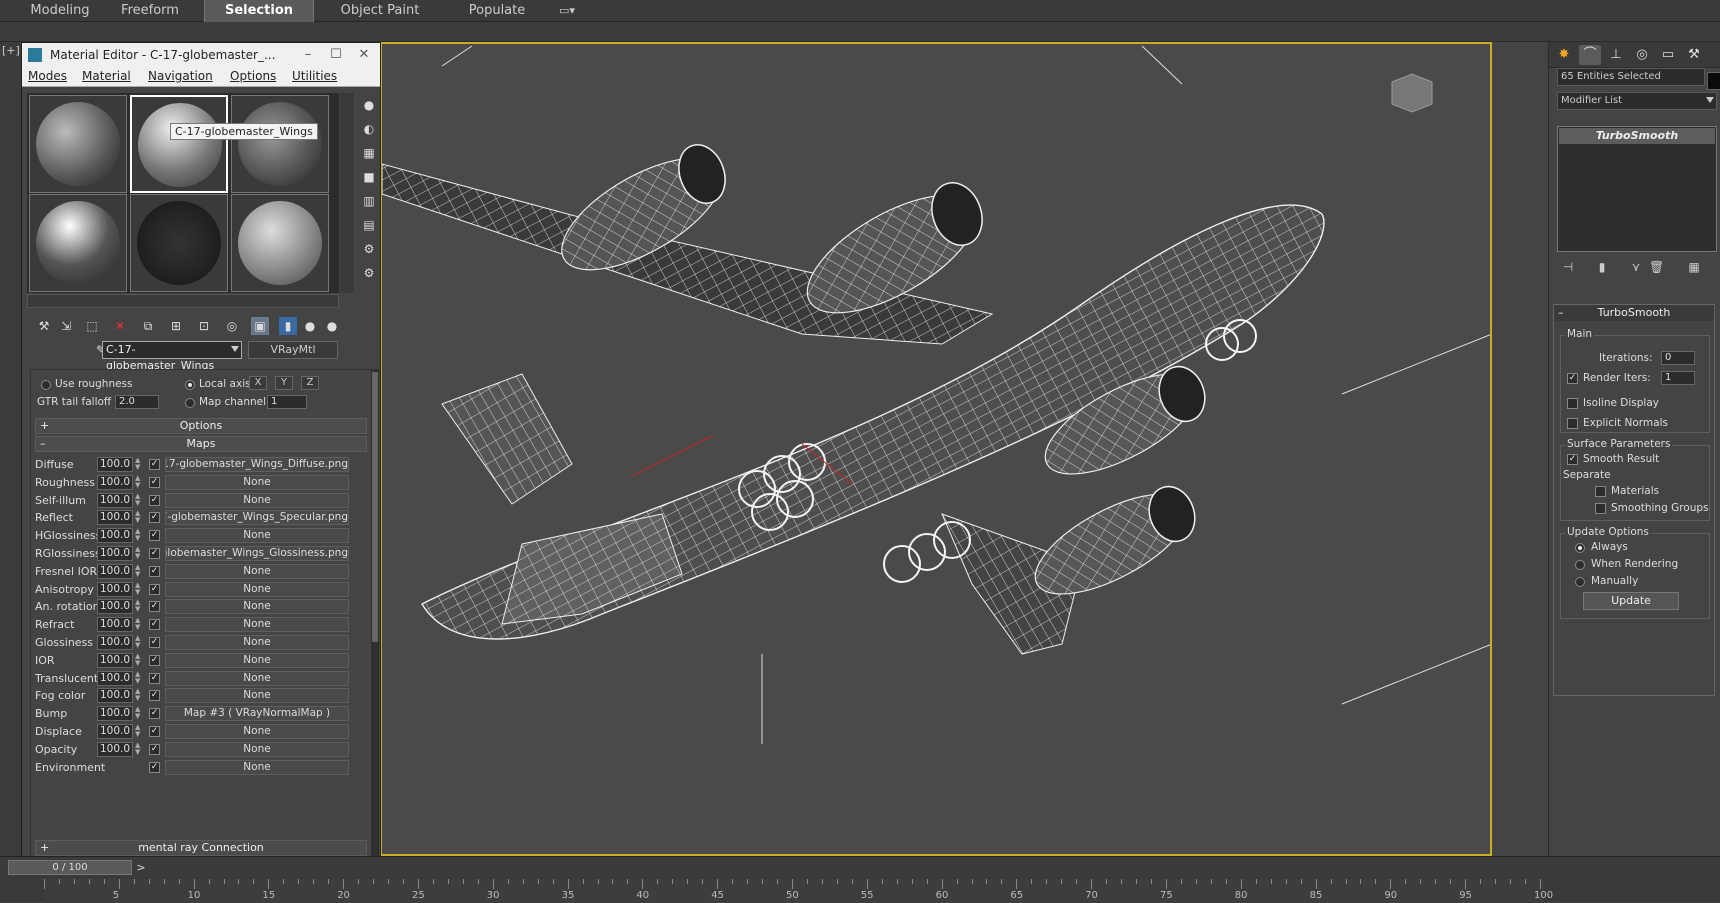 This screenshot has height=903, width=1720. I want to click on update-button: Update, so click(1631, 601).